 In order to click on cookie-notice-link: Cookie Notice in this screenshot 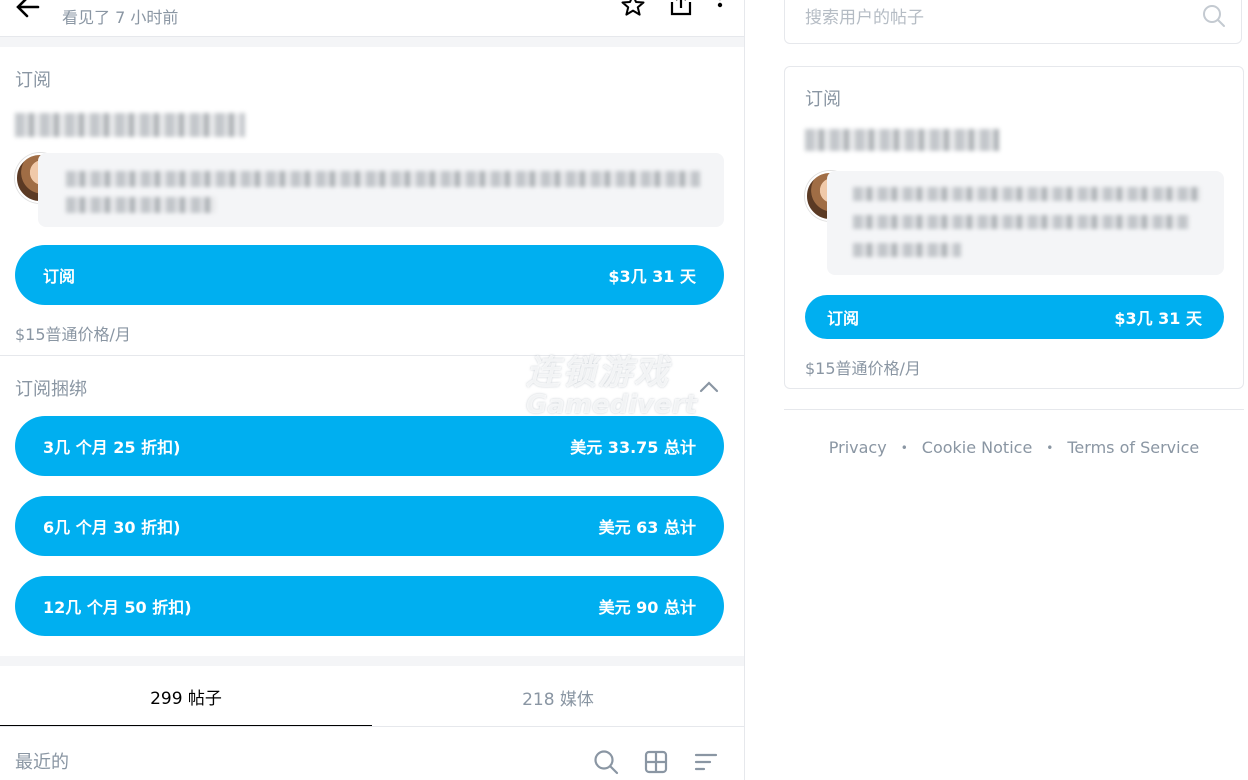, I will do `click(977, 447)`.